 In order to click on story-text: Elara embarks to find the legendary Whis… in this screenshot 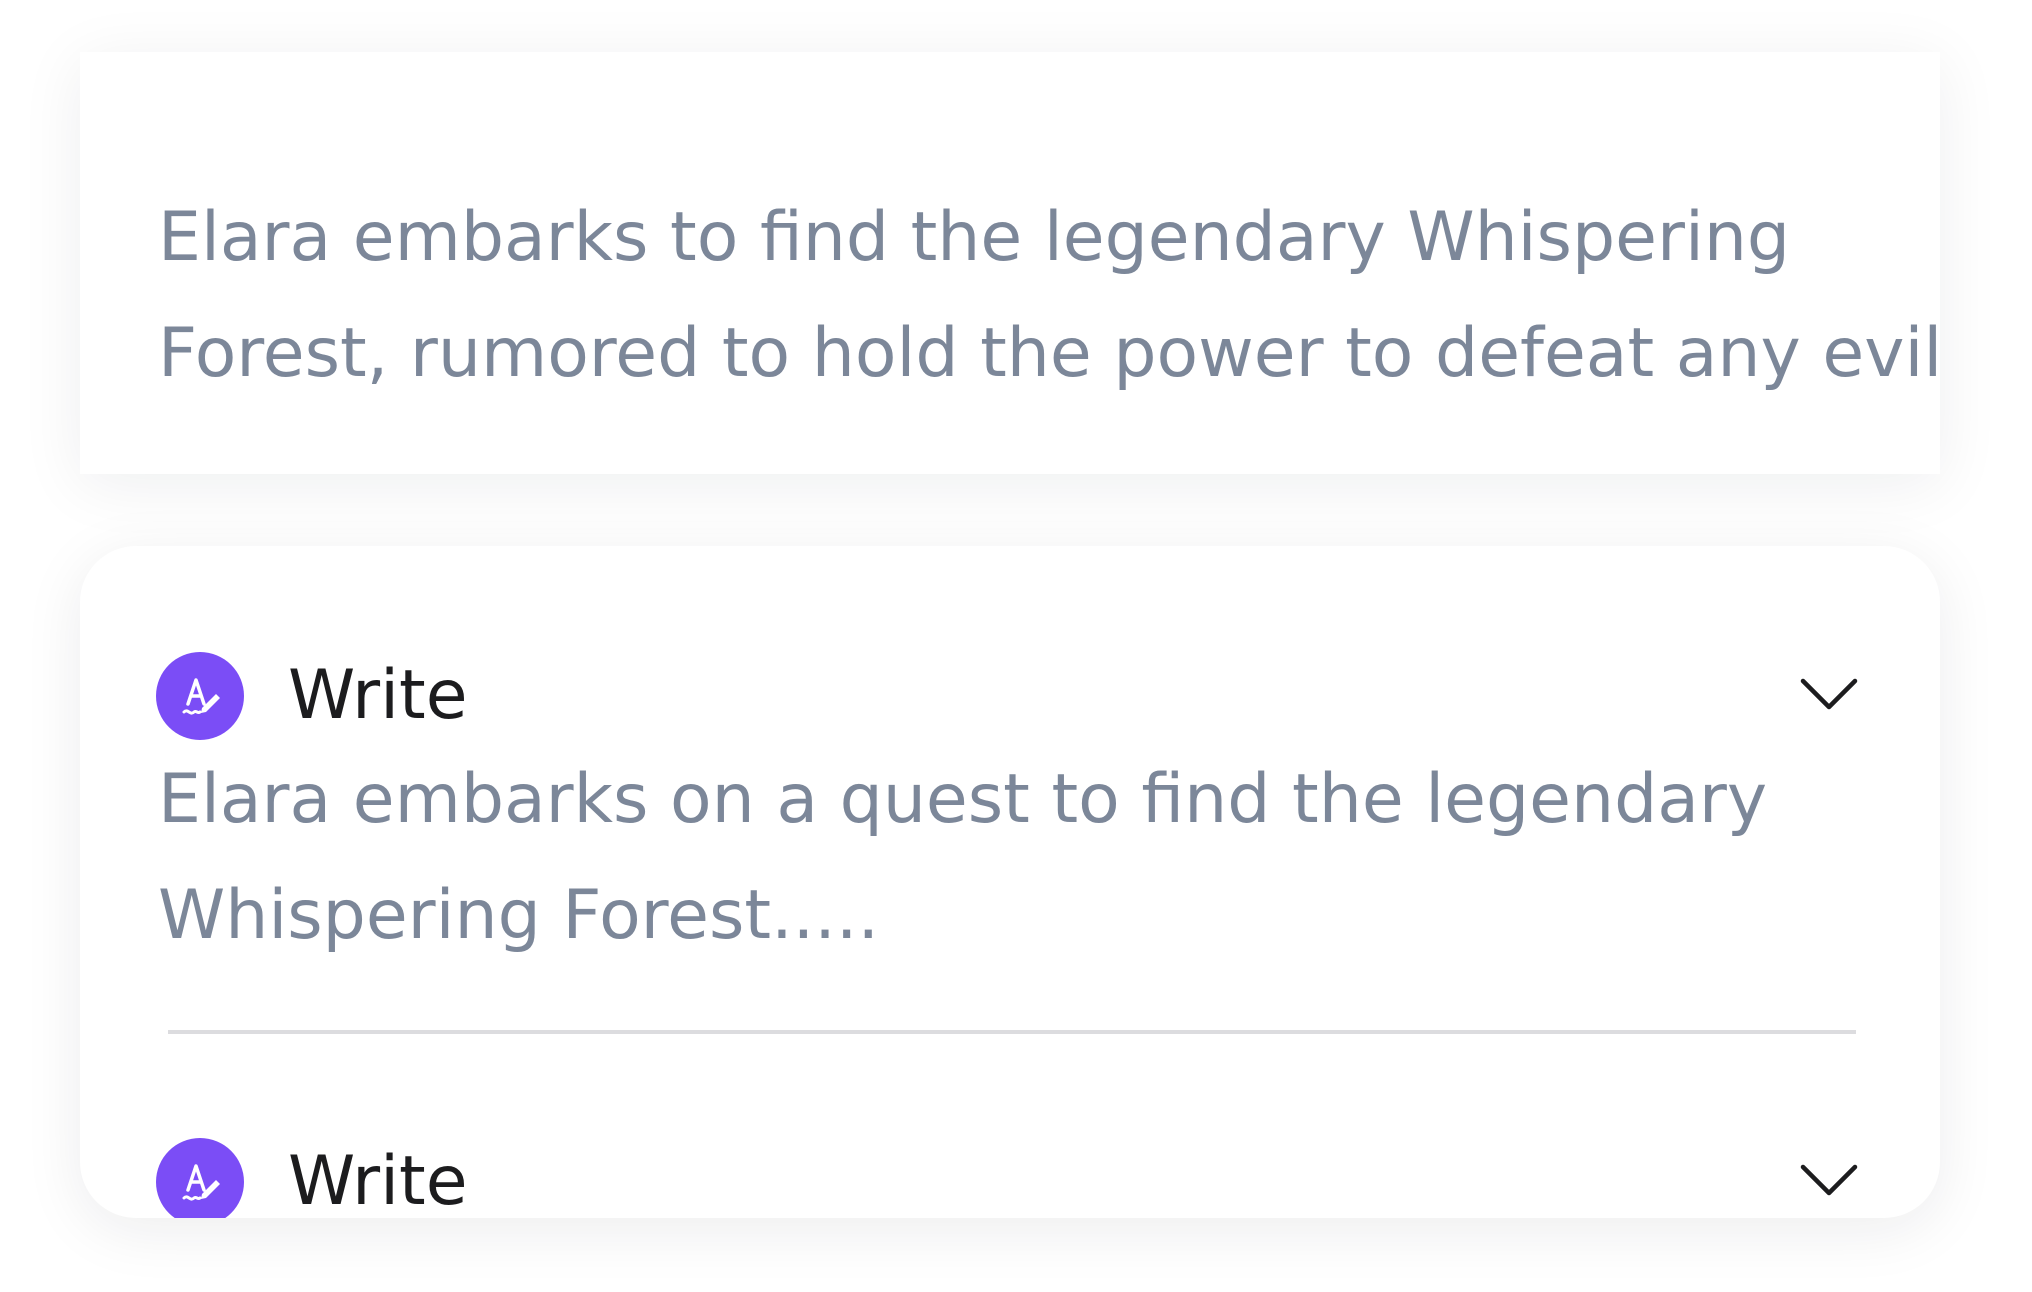, I will do `click(1049, 295)`.